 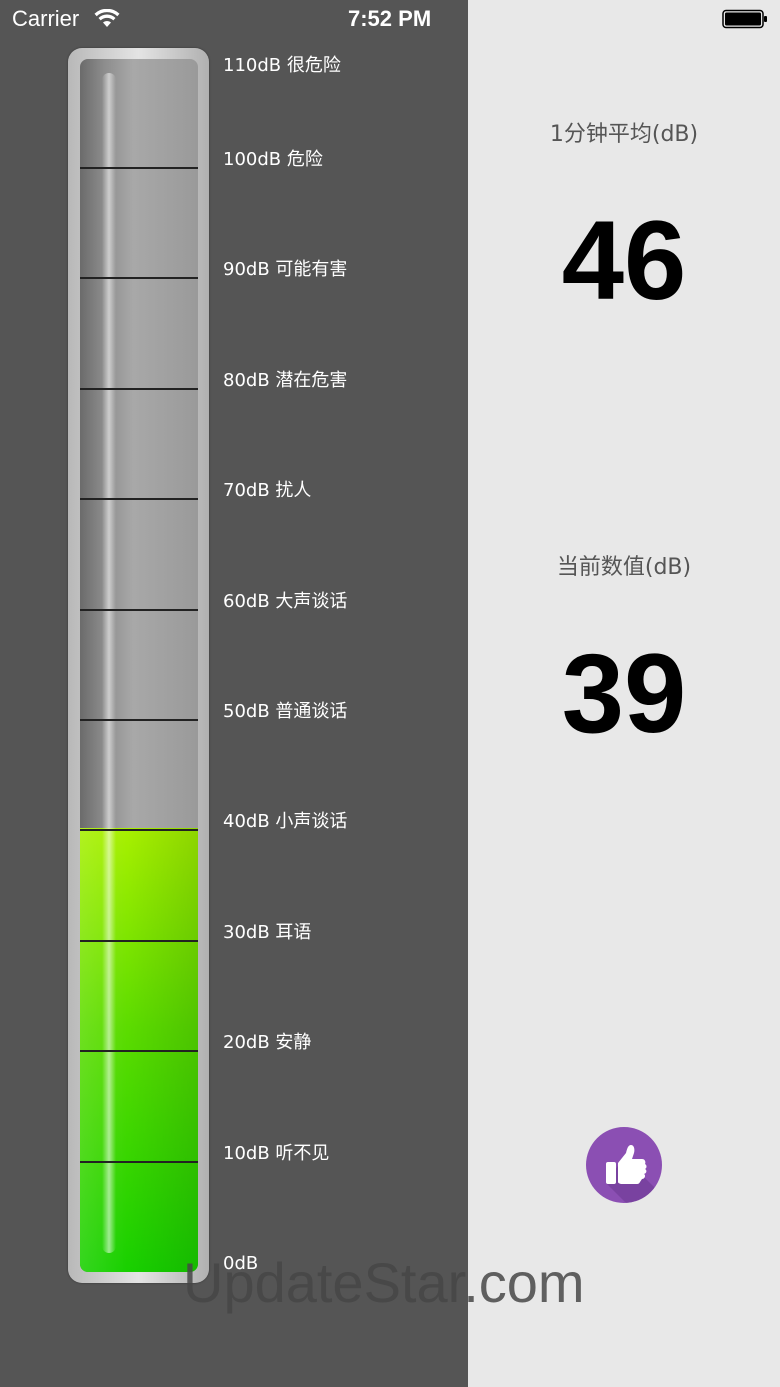 I want to click on thumbs-up-icon, so click(x=634, y=1174).